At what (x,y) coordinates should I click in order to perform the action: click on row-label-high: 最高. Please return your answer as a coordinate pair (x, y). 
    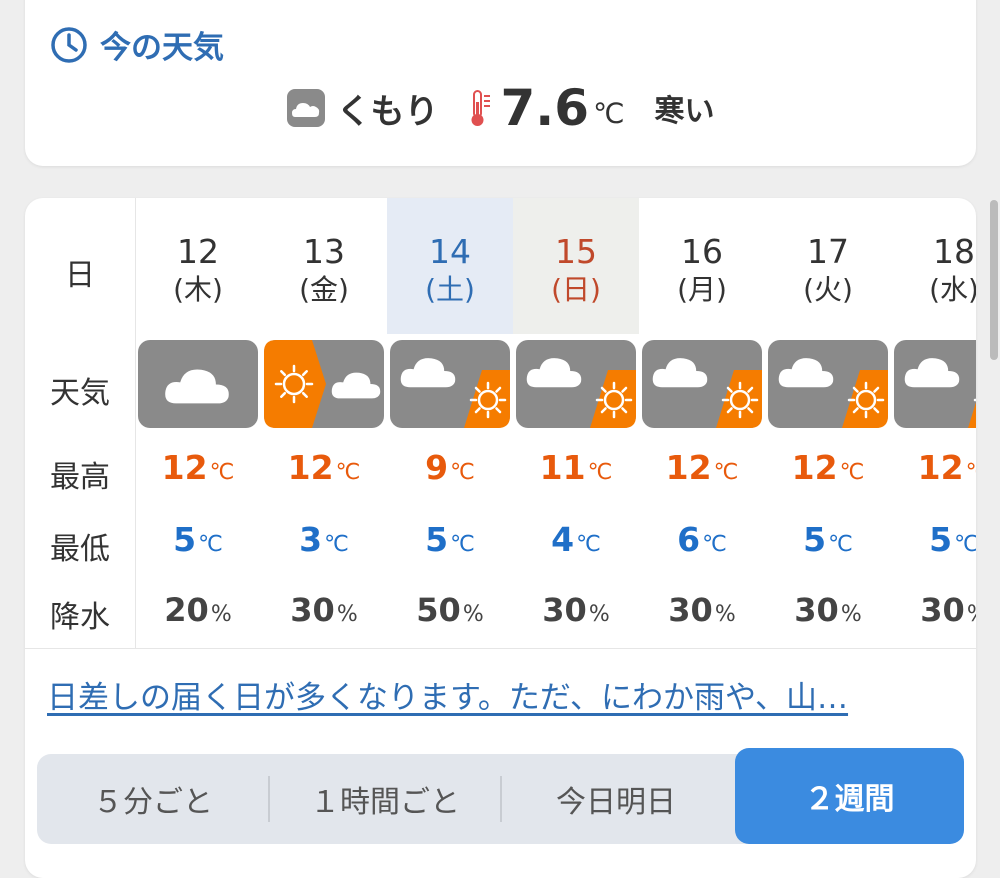
    Looking at the image, I should click on (80, 477).